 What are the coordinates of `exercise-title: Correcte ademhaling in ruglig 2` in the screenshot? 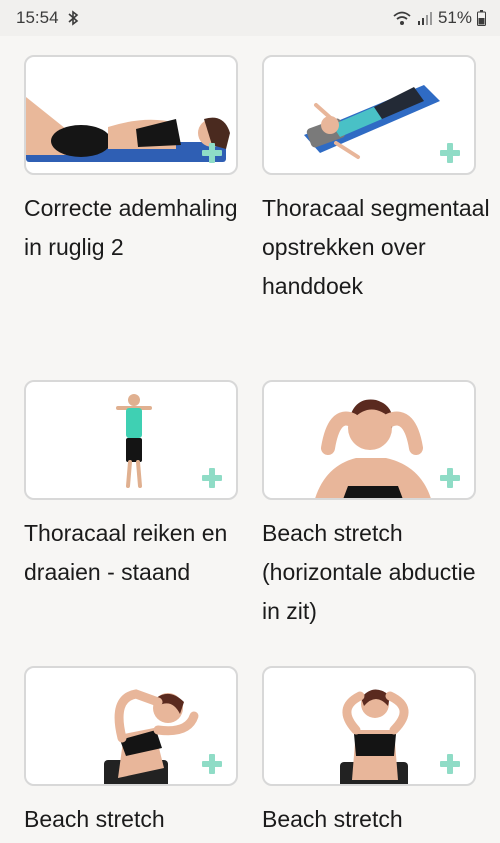 It's located at (139, 228).